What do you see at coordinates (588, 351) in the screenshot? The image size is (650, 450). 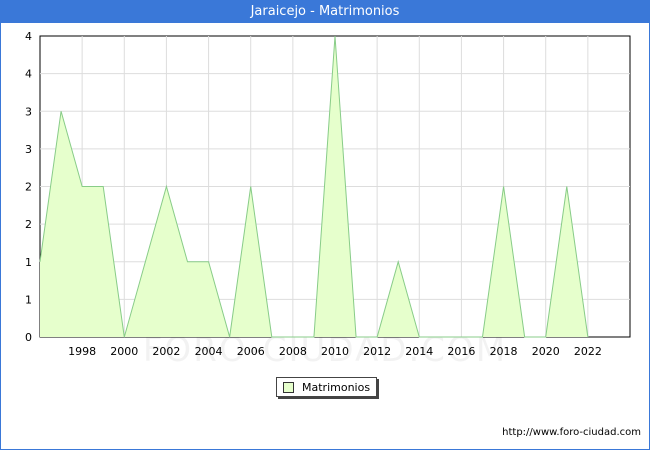 I see `x-tick-label: 2022` at bounding box center [588, 351].